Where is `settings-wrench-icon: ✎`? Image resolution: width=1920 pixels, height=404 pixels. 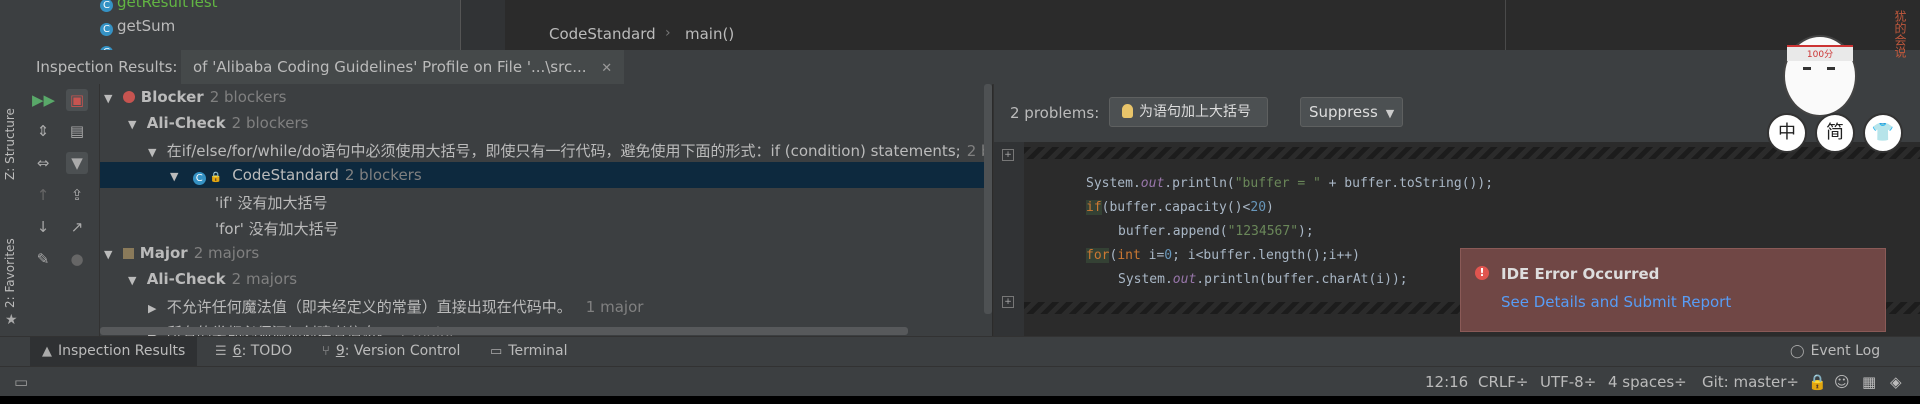 settings-wrench-icon: ✎ is located at coordinates (43, 259).